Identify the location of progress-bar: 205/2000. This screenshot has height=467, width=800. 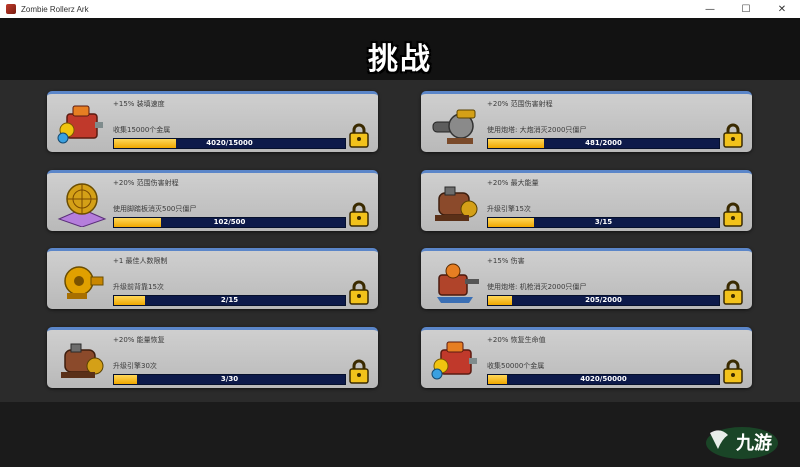
(603, 300).